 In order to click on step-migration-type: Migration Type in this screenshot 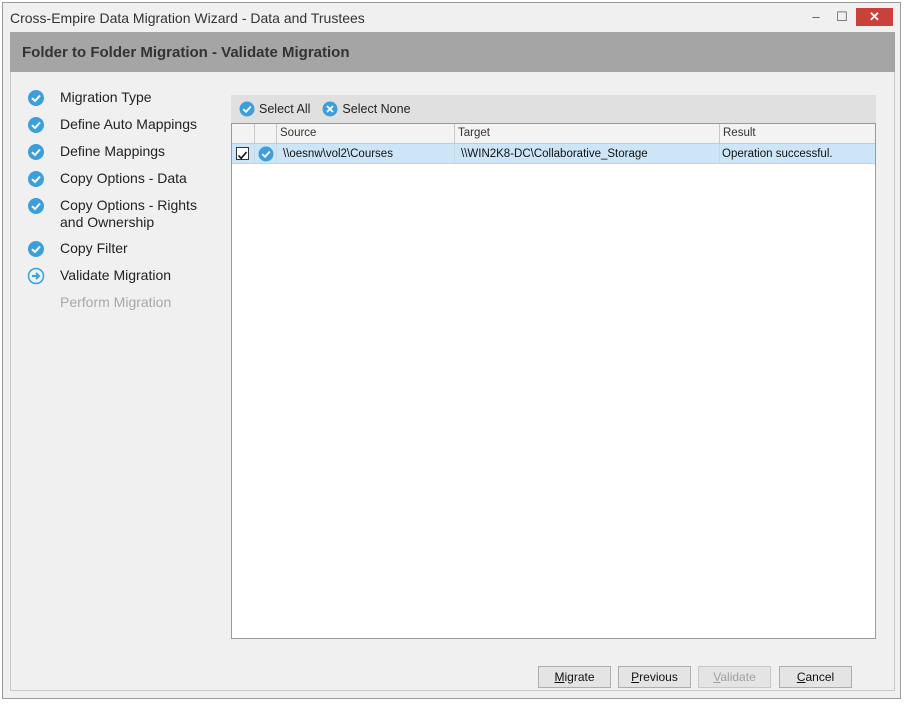, I will do `click(127, 98)`.